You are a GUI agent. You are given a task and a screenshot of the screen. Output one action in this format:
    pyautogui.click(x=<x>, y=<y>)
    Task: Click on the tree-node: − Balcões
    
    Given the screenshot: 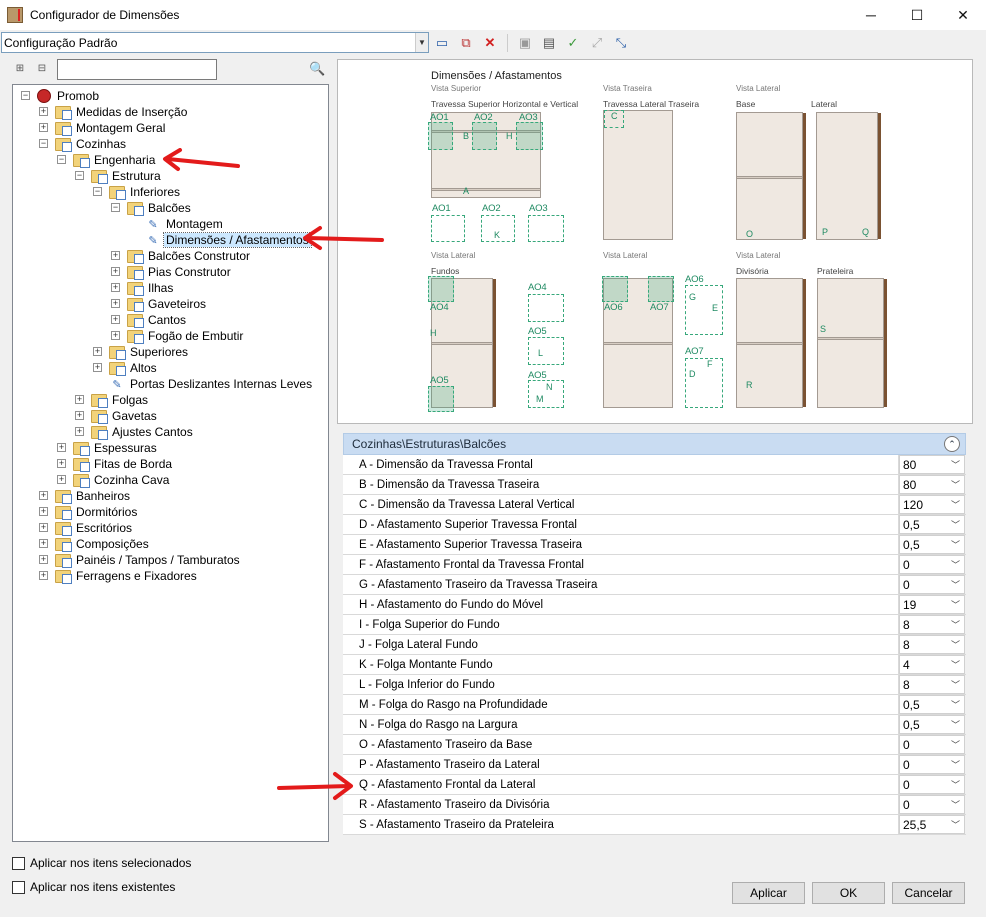 What is the action you would take?
    pyautogui.click(x=152, y=208)
    